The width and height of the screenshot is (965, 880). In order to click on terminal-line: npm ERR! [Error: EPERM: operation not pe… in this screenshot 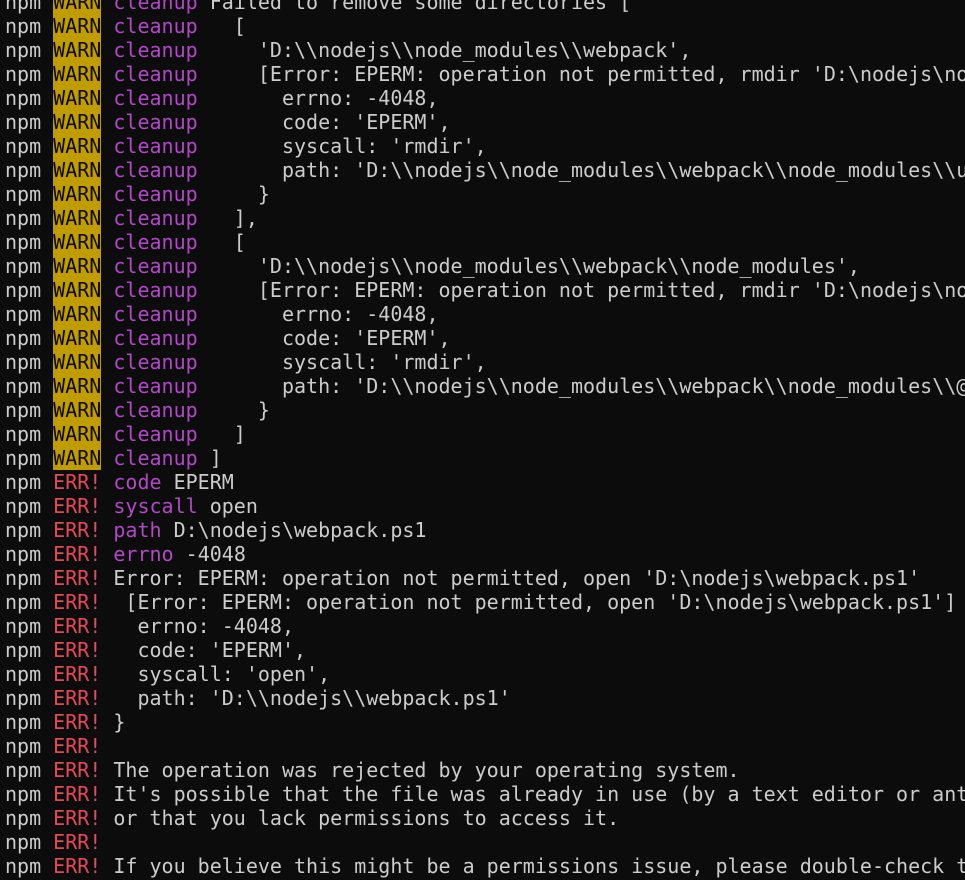, I will do `click(482, 602)`.